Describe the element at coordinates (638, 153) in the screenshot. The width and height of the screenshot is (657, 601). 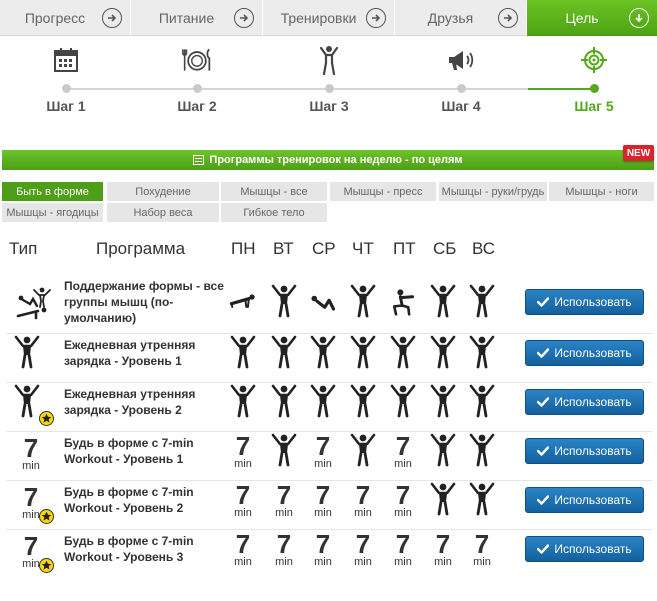
I see `new-badge: NEW` at that location.